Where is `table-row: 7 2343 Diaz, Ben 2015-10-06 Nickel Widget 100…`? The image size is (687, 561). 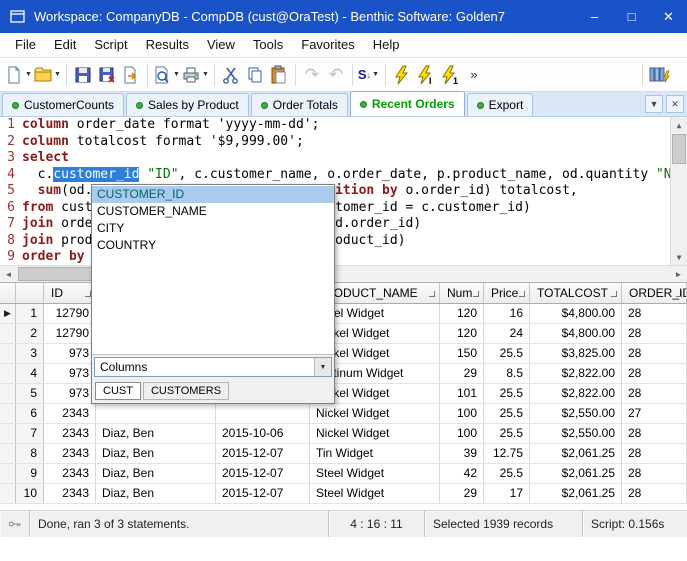
table-row: 7 2343 Diaz, Ben 2015-10-06 Nickel Widget 100… is located at coordinates (343, 434).